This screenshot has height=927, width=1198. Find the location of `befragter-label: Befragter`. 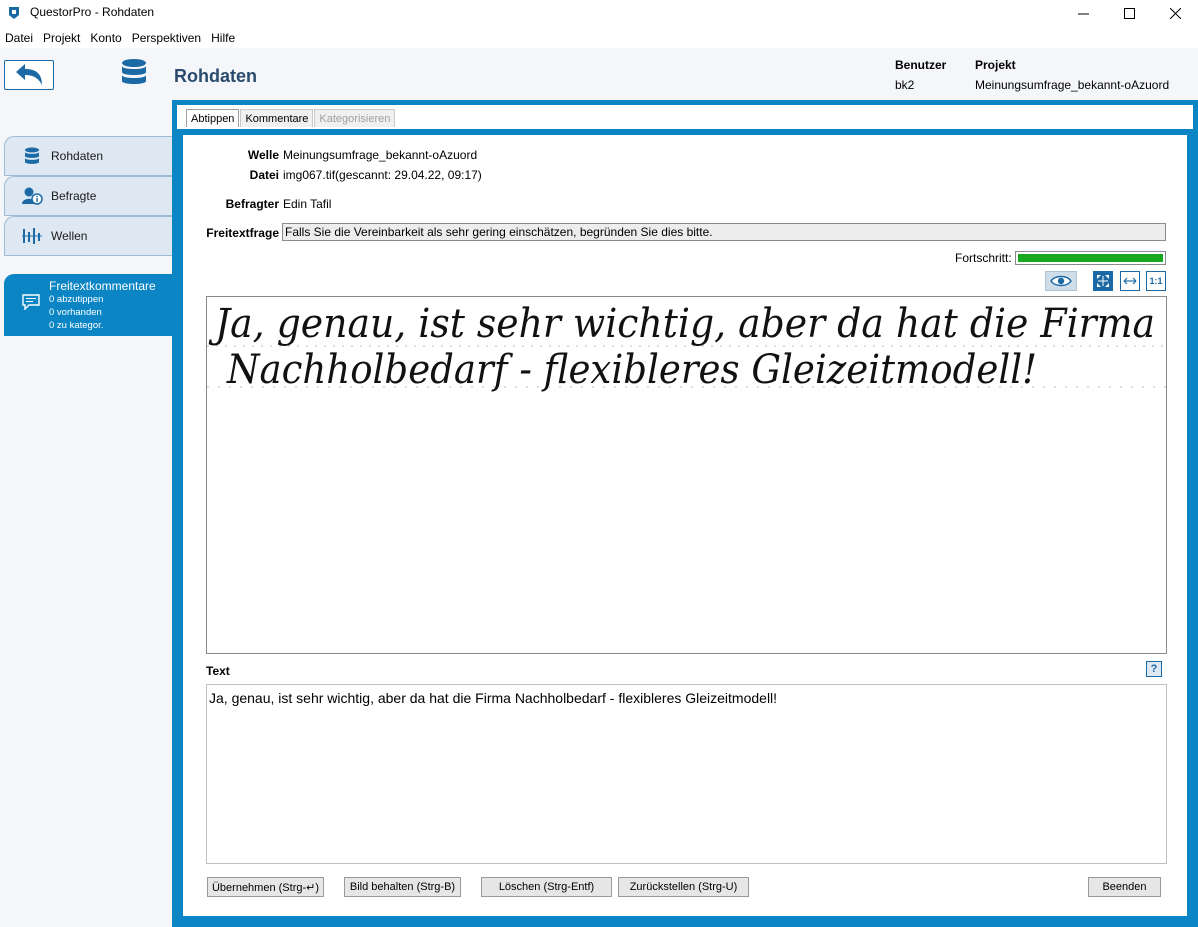

befragter-label: Befragter is located at coordinates (252, 204).